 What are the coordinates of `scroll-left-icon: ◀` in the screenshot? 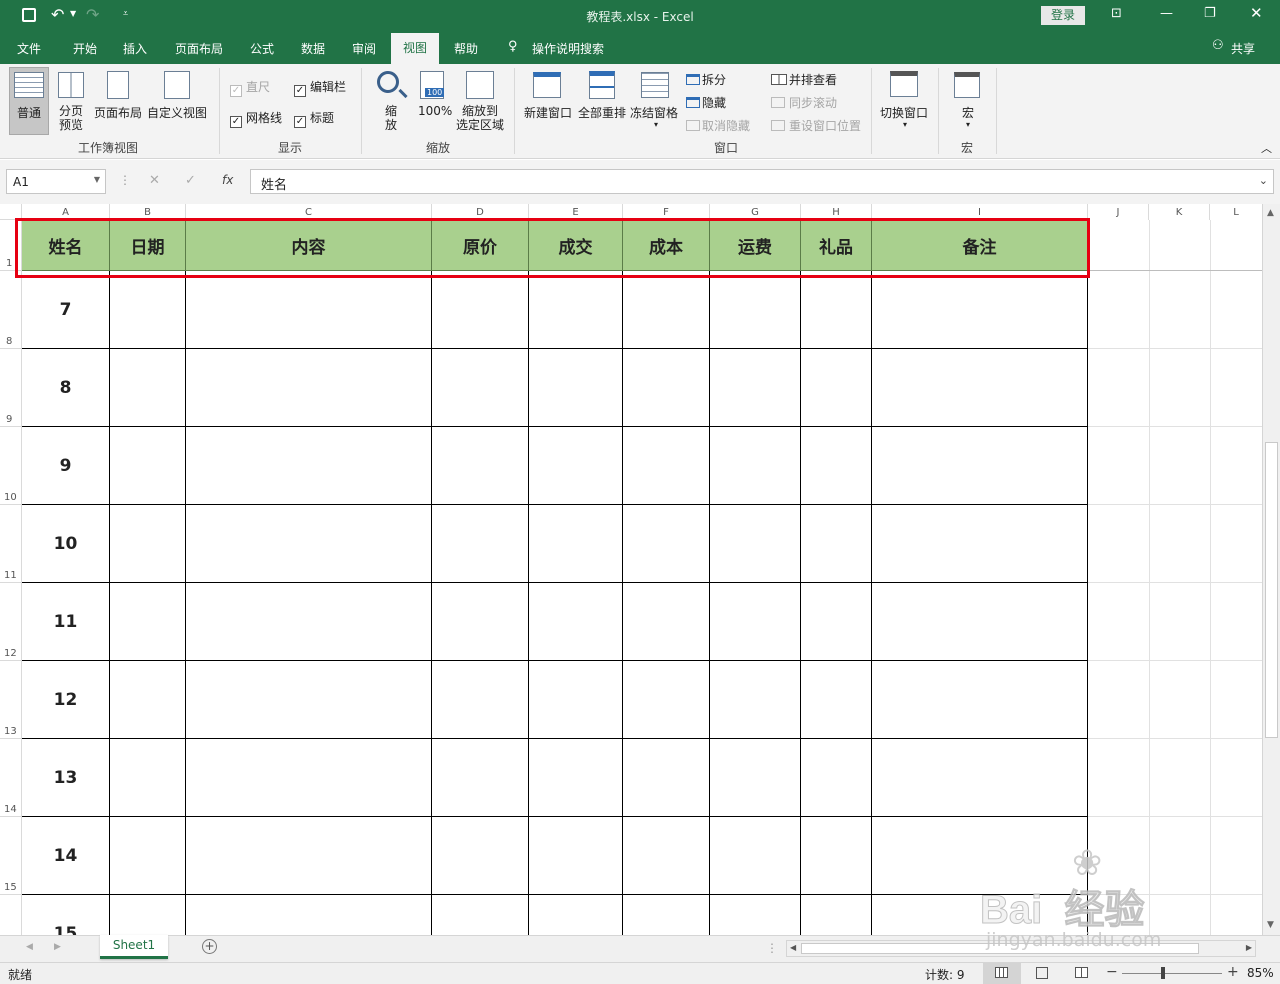 It's located at (793, 947).